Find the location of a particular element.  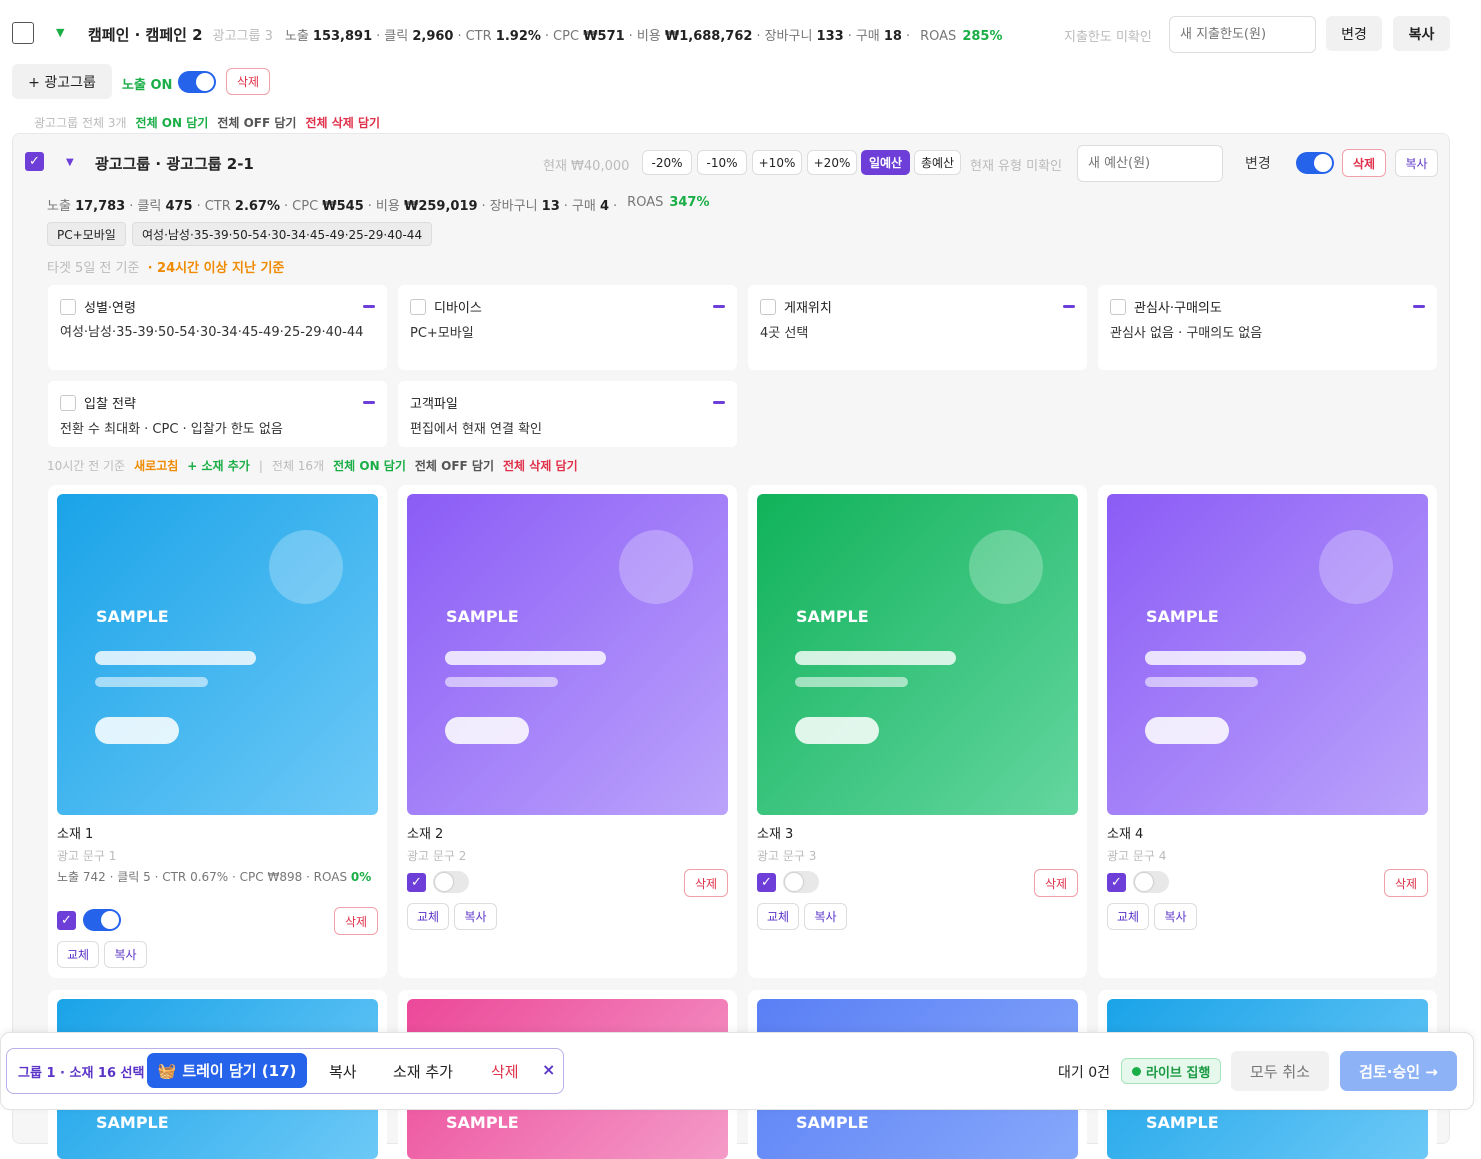

bar-delete-button: 삭제 is located at coordinates (505, 1071).